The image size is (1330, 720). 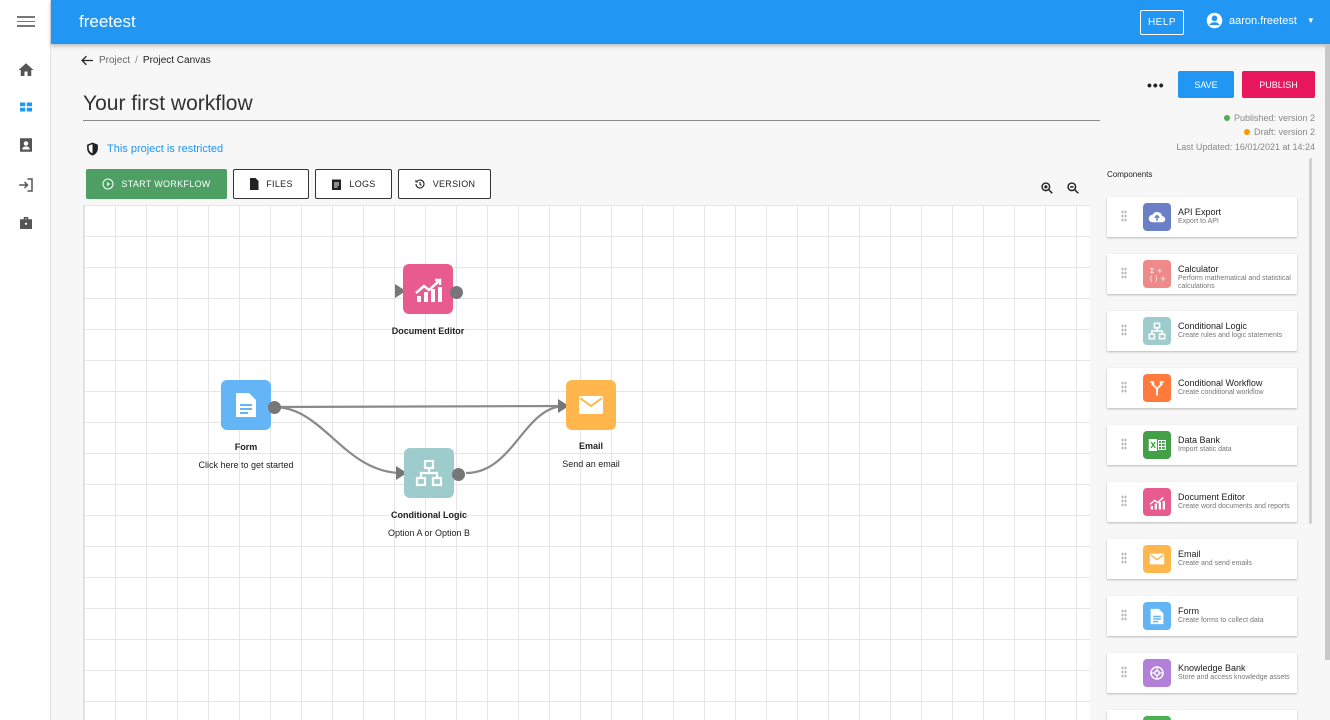 I want to click on component-name: Conditional Logic, so click(x=1213, y=326).